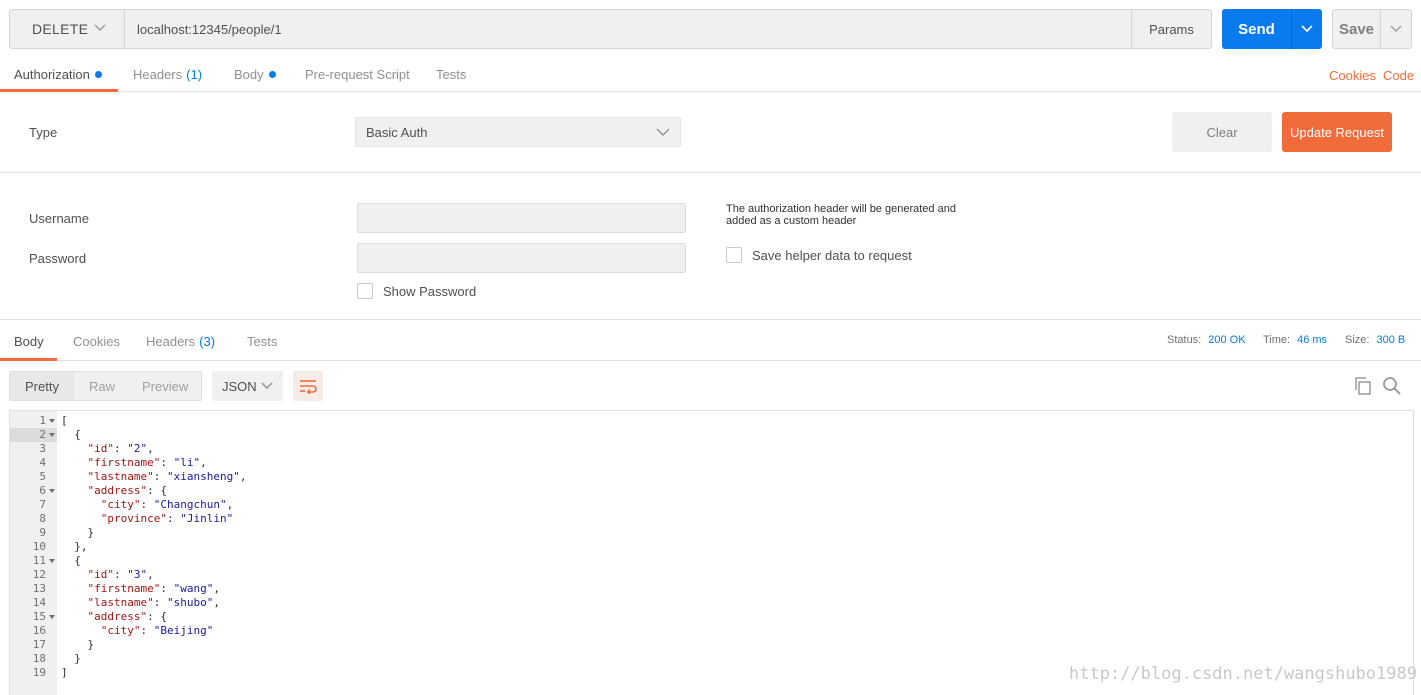 The image size is (1421, 695). I want to click on line-number: 3, so click(42, 448).